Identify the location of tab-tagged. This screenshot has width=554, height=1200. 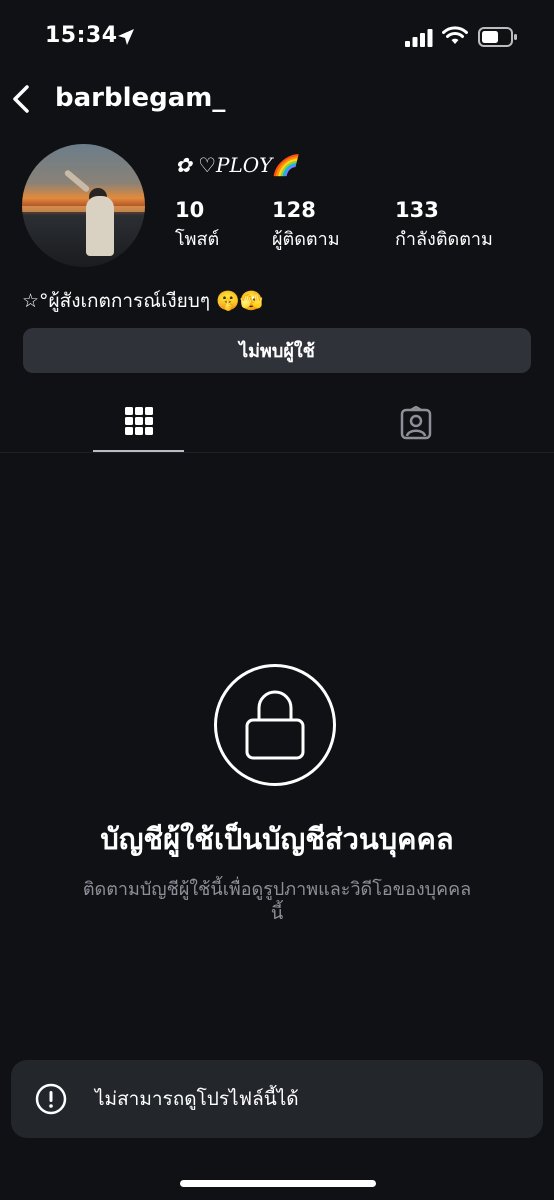
(415, 427).